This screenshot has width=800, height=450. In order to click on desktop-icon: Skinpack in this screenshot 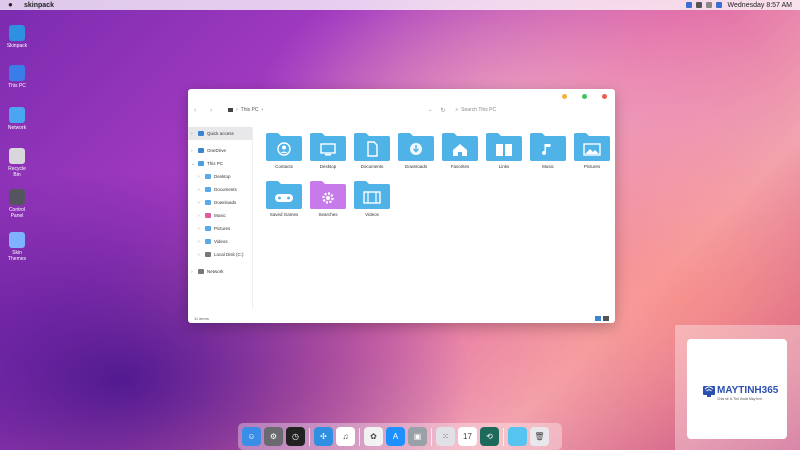, I will do `click(17, 37)`.